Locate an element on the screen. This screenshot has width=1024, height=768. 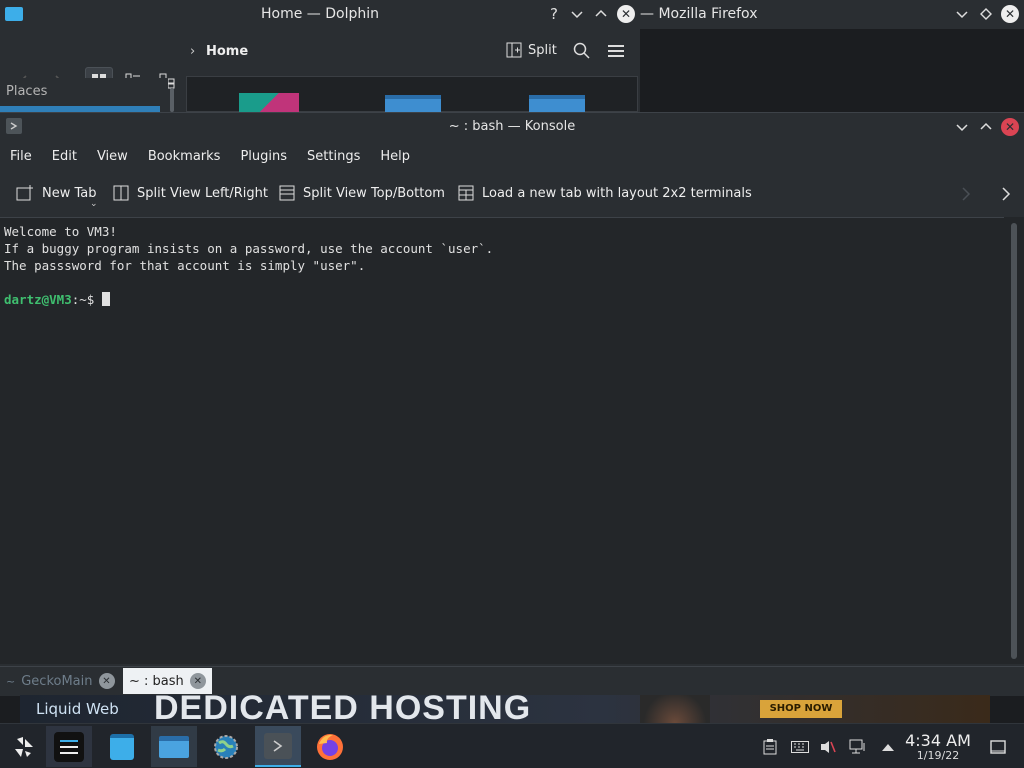
file-thumbnail-icon is located at coordinates (269, 103).